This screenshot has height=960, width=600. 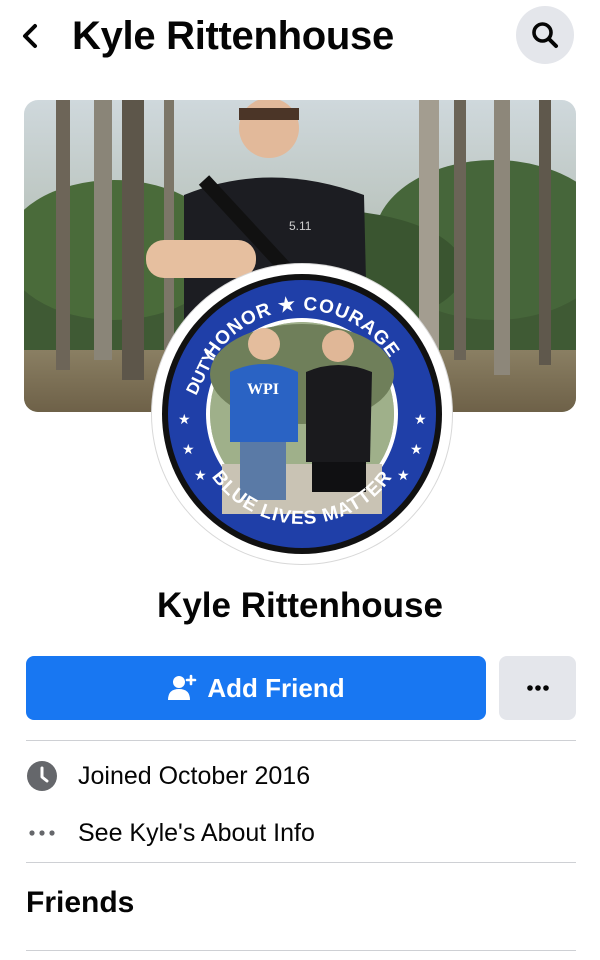 I want to click on page-title: Kyle Rittenhouse, so click(x=233, y=36).